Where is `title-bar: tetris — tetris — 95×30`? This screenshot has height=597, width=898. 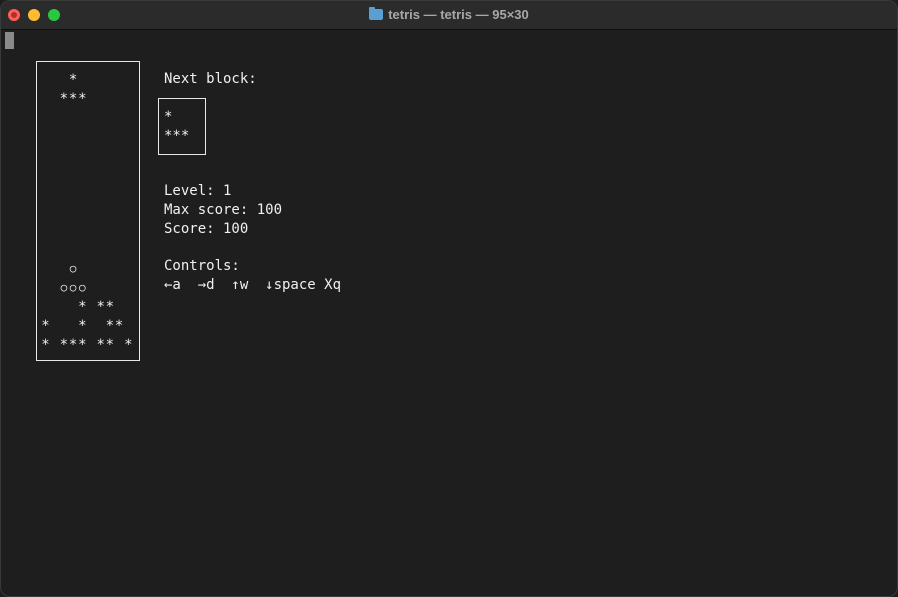
title-bar: tetris — tetris — 95×30 is located at coordinates (449, 15).